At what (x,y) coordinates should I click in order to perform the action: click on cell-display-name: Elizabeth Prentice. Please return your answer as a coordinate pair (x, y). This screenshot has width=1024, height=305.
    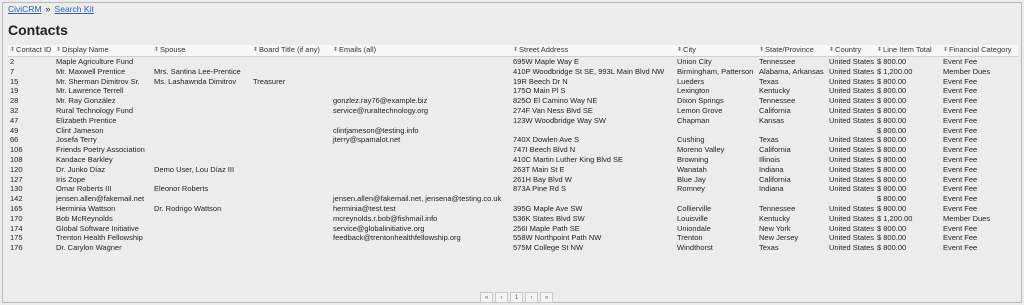
    Looking at the image, I should click on (86, 120).